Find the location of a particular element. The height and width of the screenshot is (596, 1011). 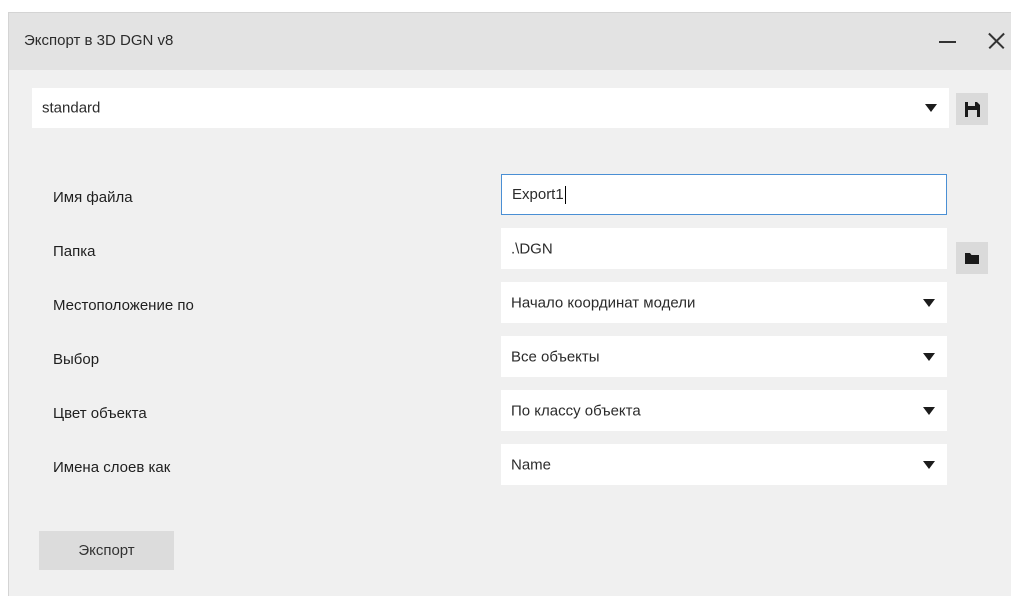

preset-dropdown: standard is located at coordinates (490, 108).